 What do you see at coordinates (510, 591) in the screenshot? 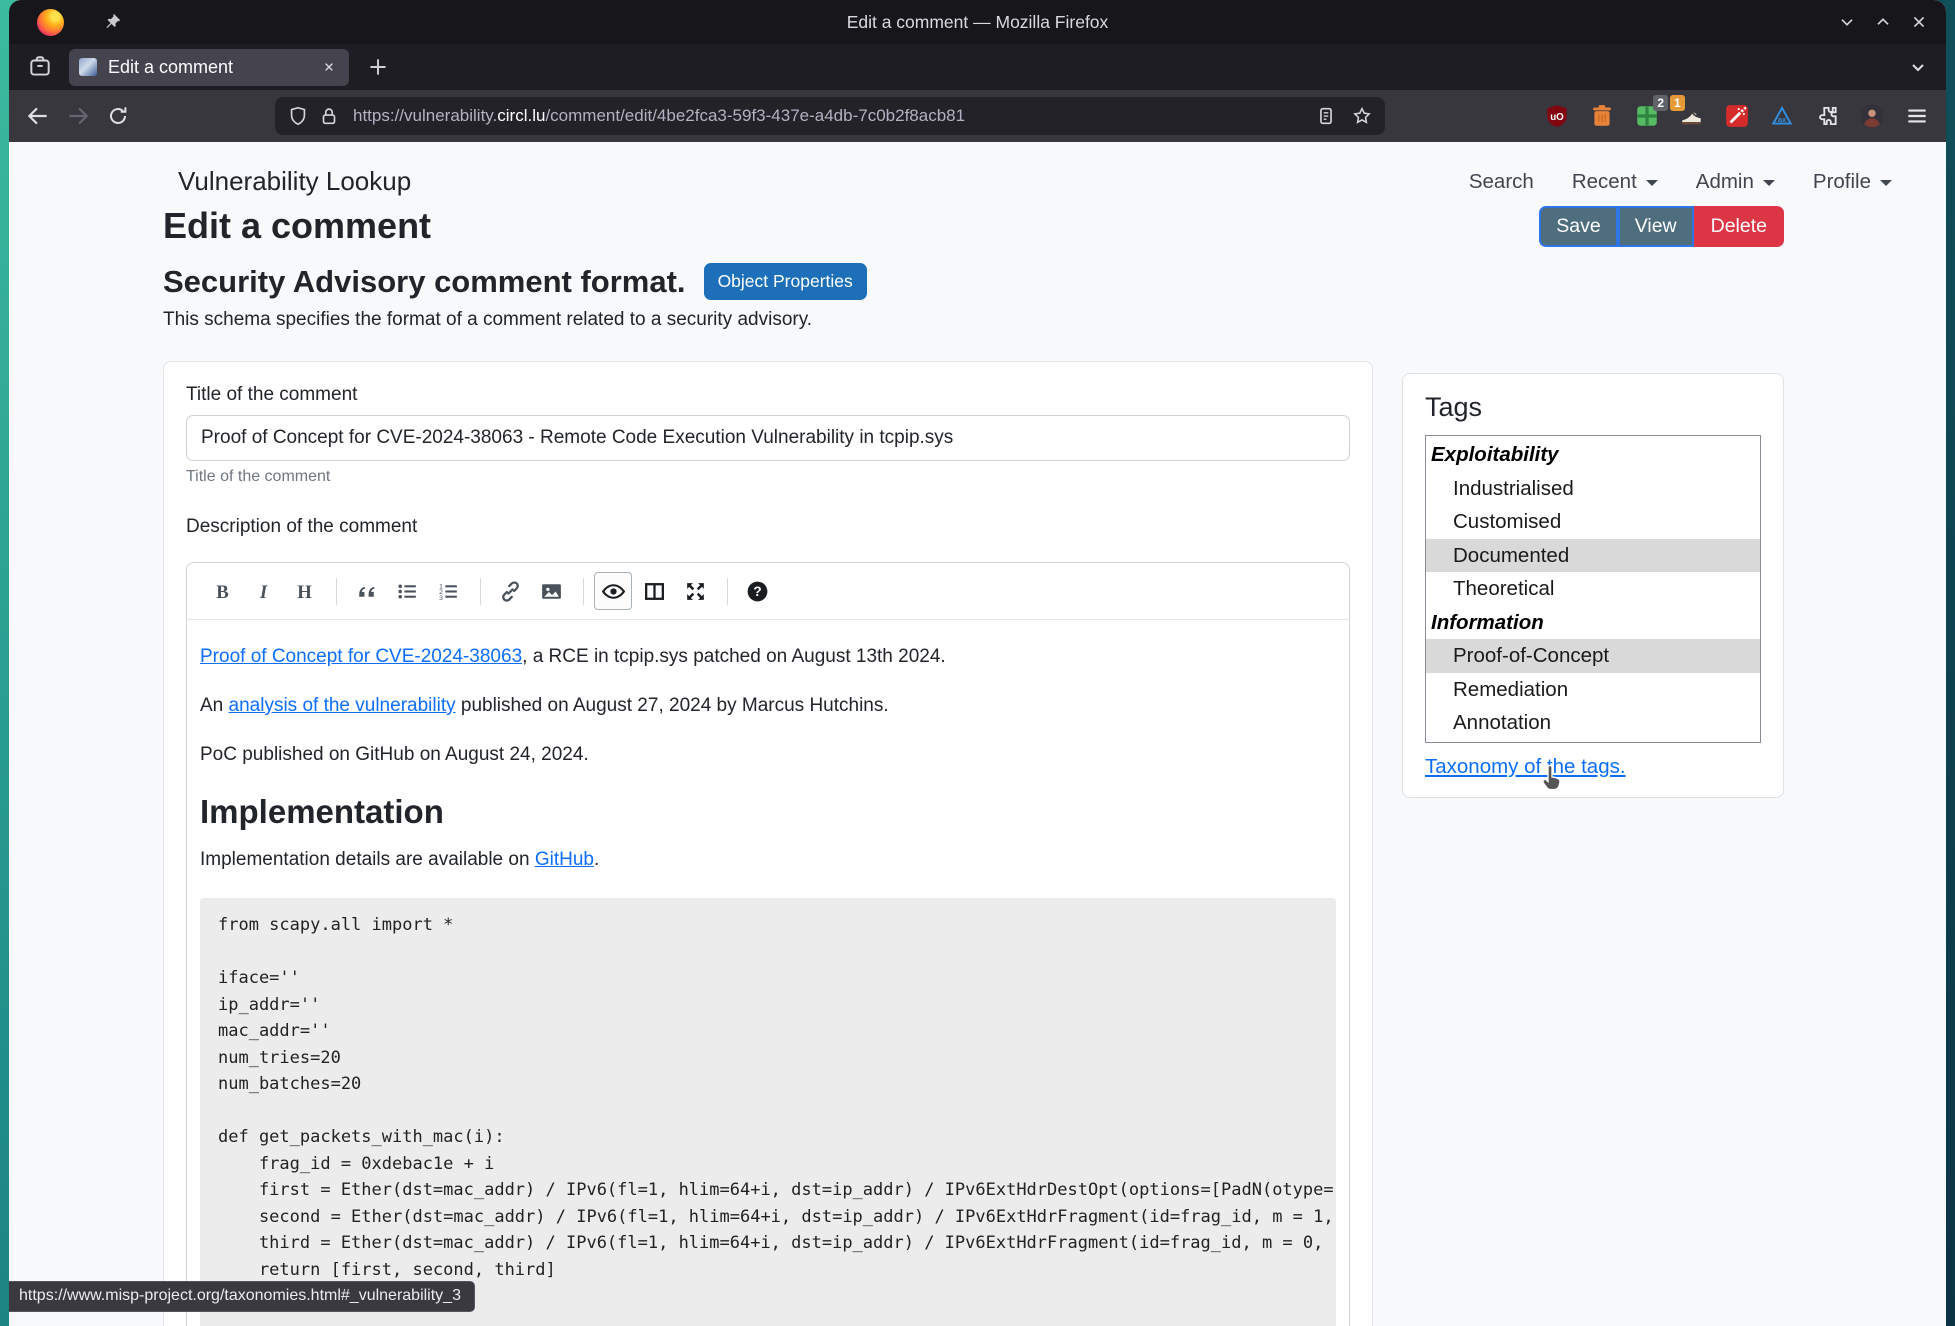
I see `link-button` at bounding box center [510, 591].